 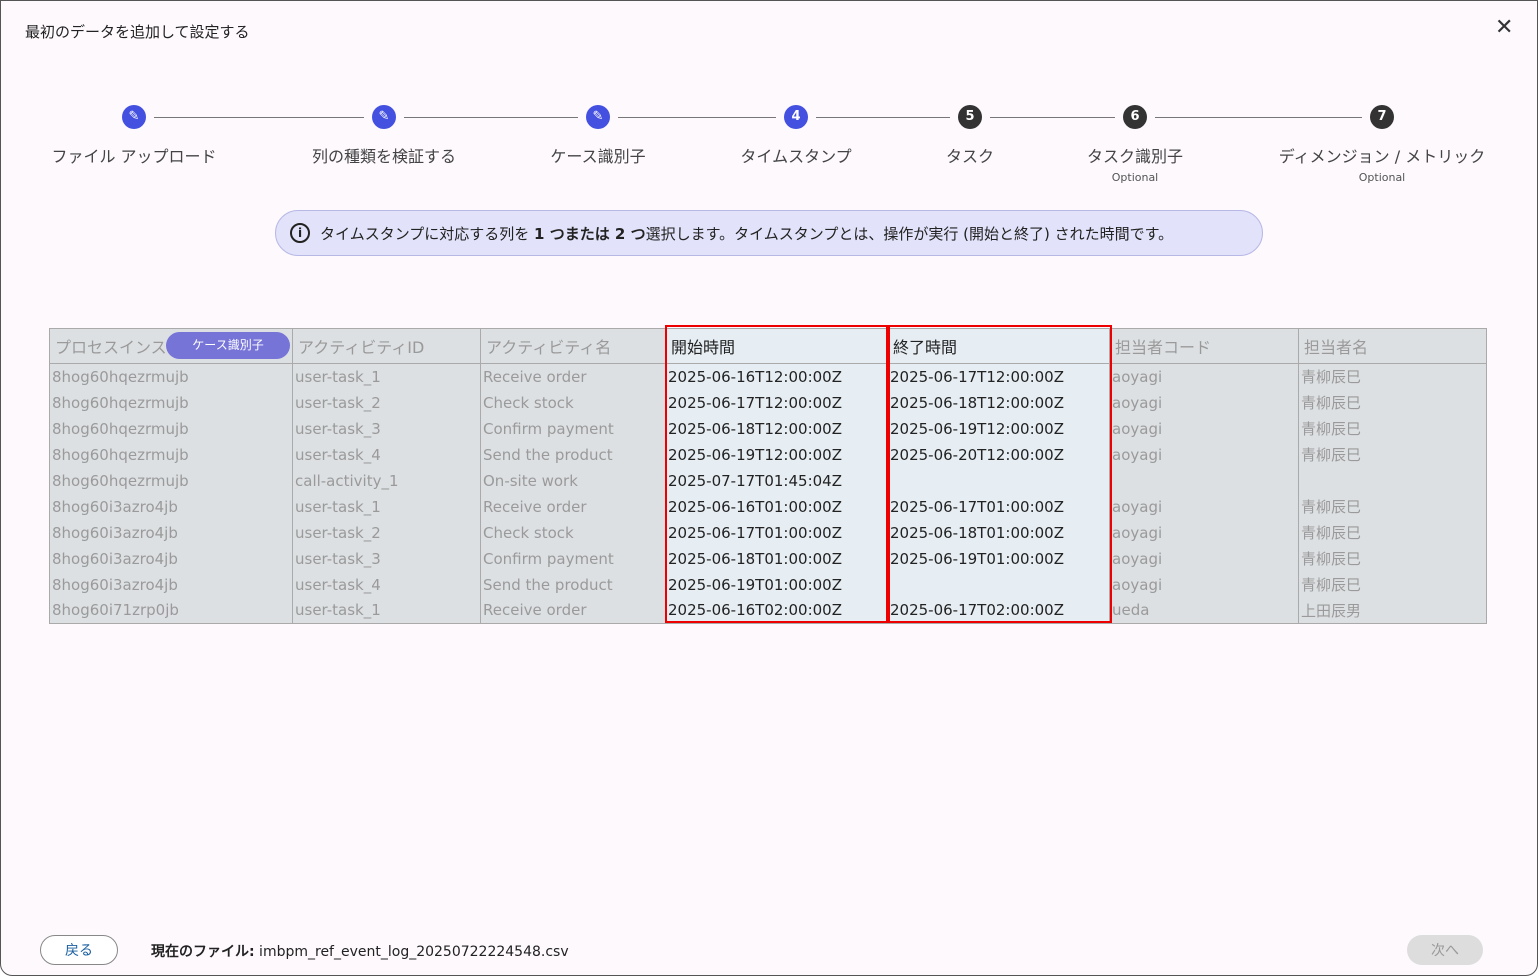 What do you see at coordinates (1163, 347) in the screenshot?
I see `column-header-label: 担当者コード` at bounding box center [1163, 347].